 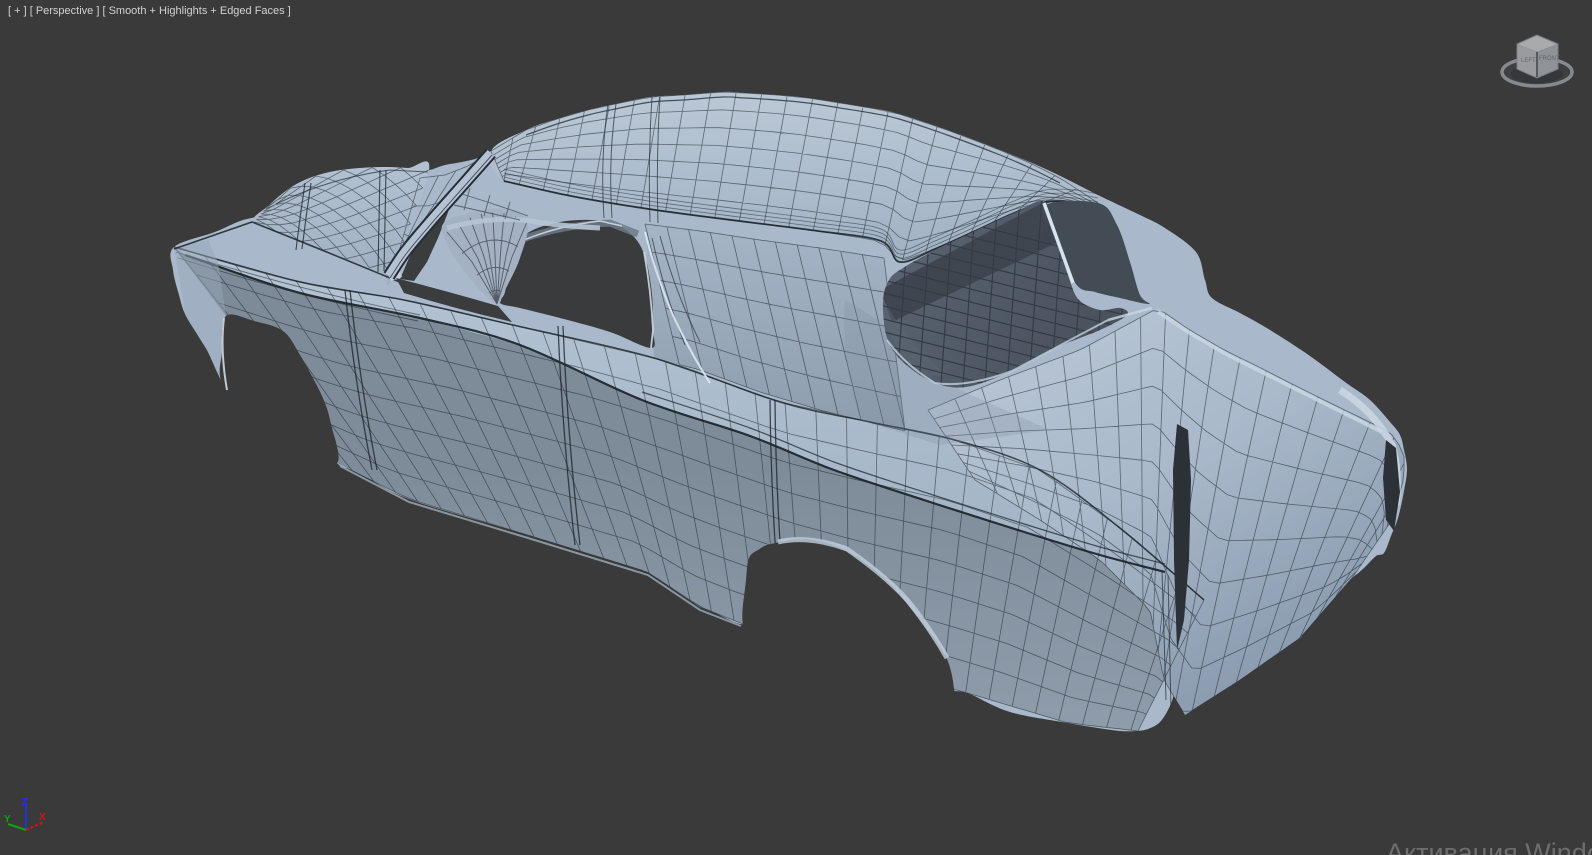 What do you see at coordinates (1549, 59) in the screenshot?
I see `svg-text: FRONT` at bounding box center [1549, 59].